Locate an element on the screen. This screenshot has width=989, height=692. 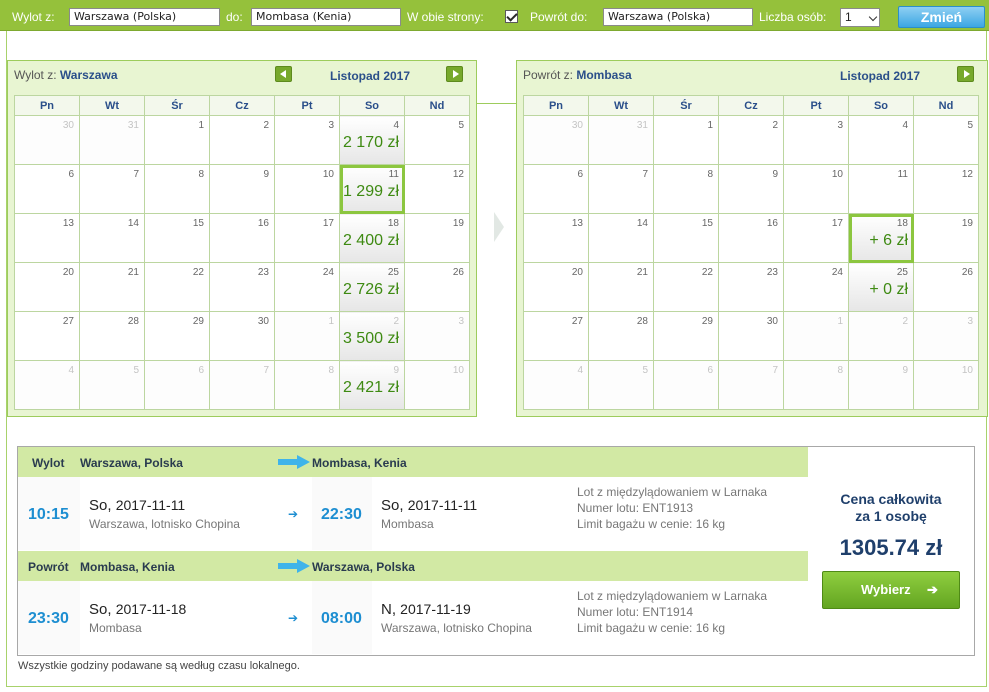
total-label: Cena całkowita za 1 osobę is located at coordinates (891, 507).